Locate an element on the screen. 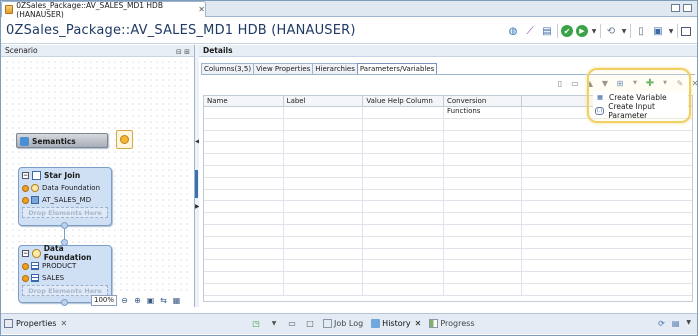  paste-icon: ▭ is located at coordinates (575, 83).